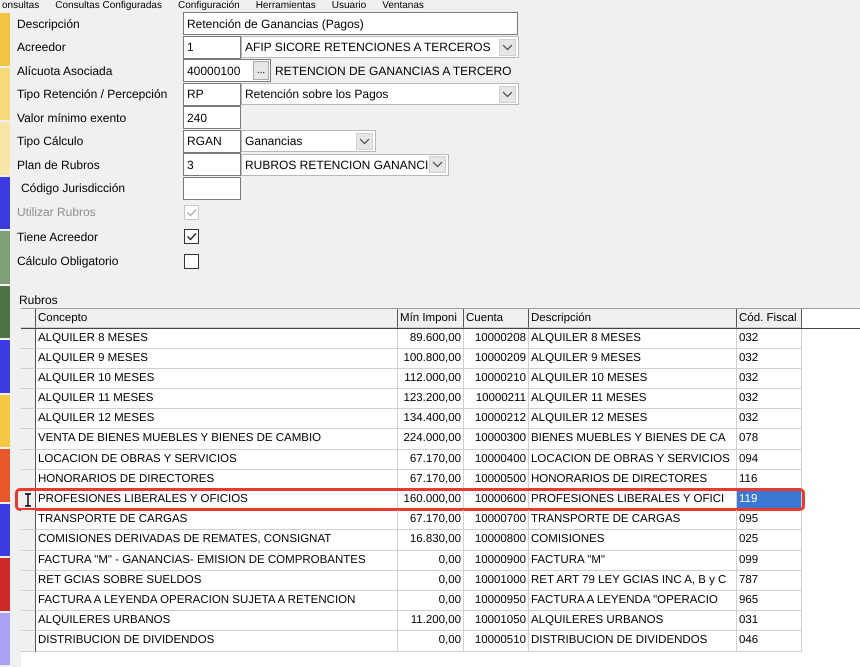  I want to click on table-cell: TRANSPORTE DE CARGAS, so click(217, 520).